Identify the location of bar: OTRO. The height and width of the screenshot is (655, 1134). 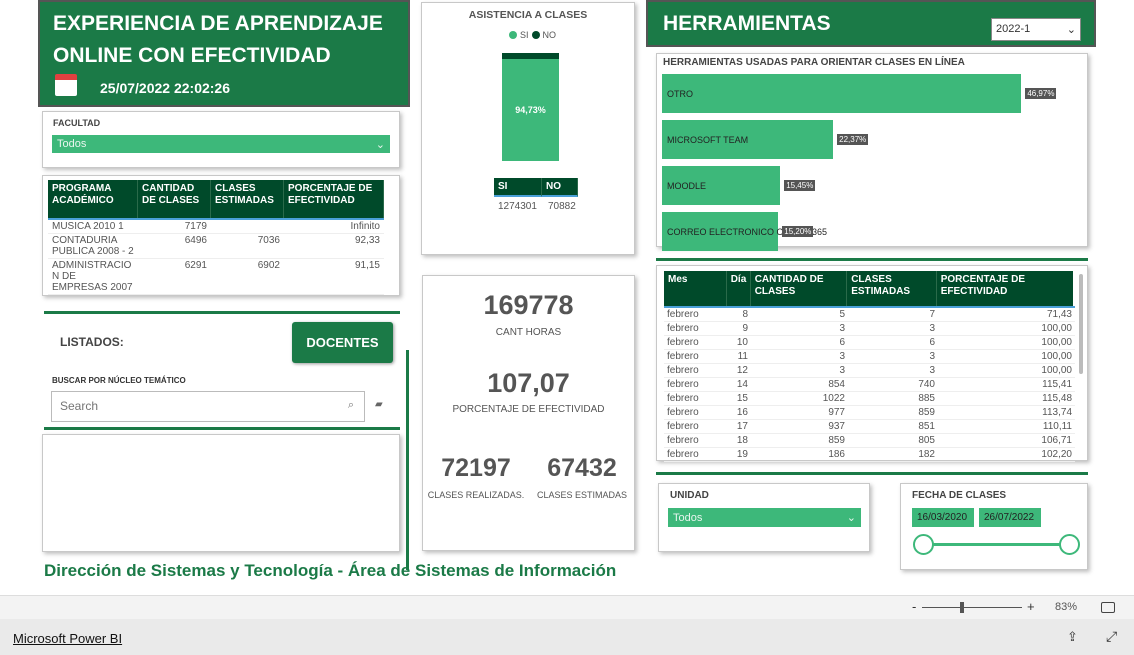
(842, 93).